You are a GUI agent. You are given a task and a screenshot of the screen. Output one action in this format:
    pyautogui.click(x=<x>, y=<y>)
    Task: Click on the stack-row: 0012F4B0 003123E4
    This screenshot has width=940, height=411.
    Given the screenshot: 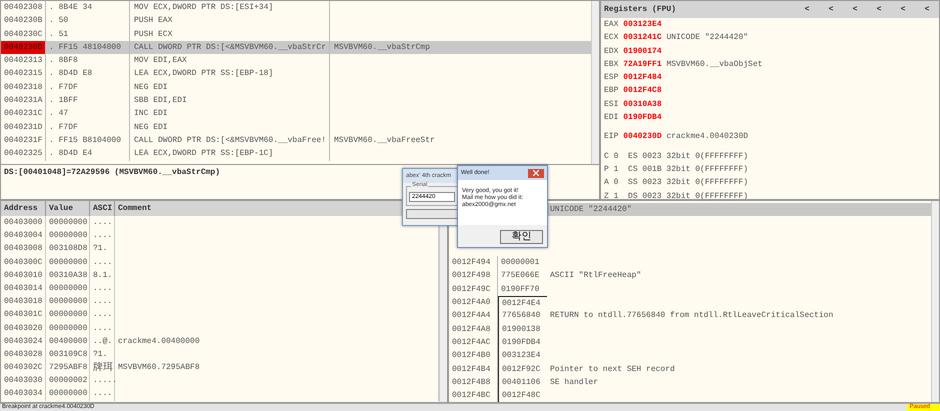 What is the action you would take?
    pyautogui.click(x=690, y=356)
    